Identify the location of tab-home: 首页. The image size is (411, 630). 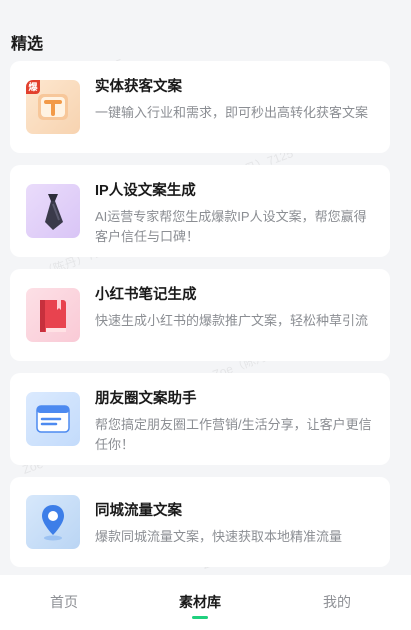
(64, 602).